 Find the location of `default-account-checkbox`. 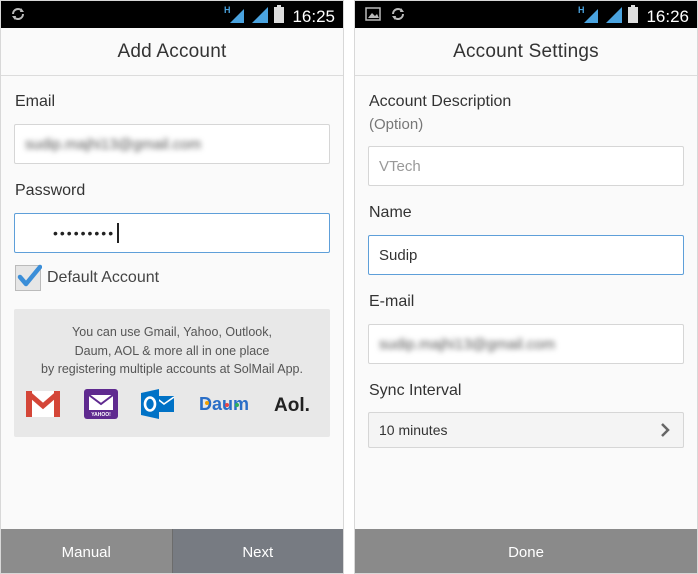

default-account-checkbox is located at coordinates (28, 277).